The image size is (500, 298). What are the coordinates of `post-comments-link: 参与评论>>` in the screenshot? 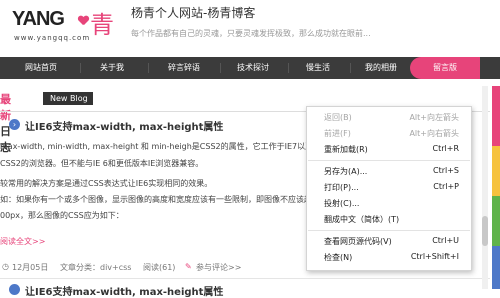 It's located at (218, 267).